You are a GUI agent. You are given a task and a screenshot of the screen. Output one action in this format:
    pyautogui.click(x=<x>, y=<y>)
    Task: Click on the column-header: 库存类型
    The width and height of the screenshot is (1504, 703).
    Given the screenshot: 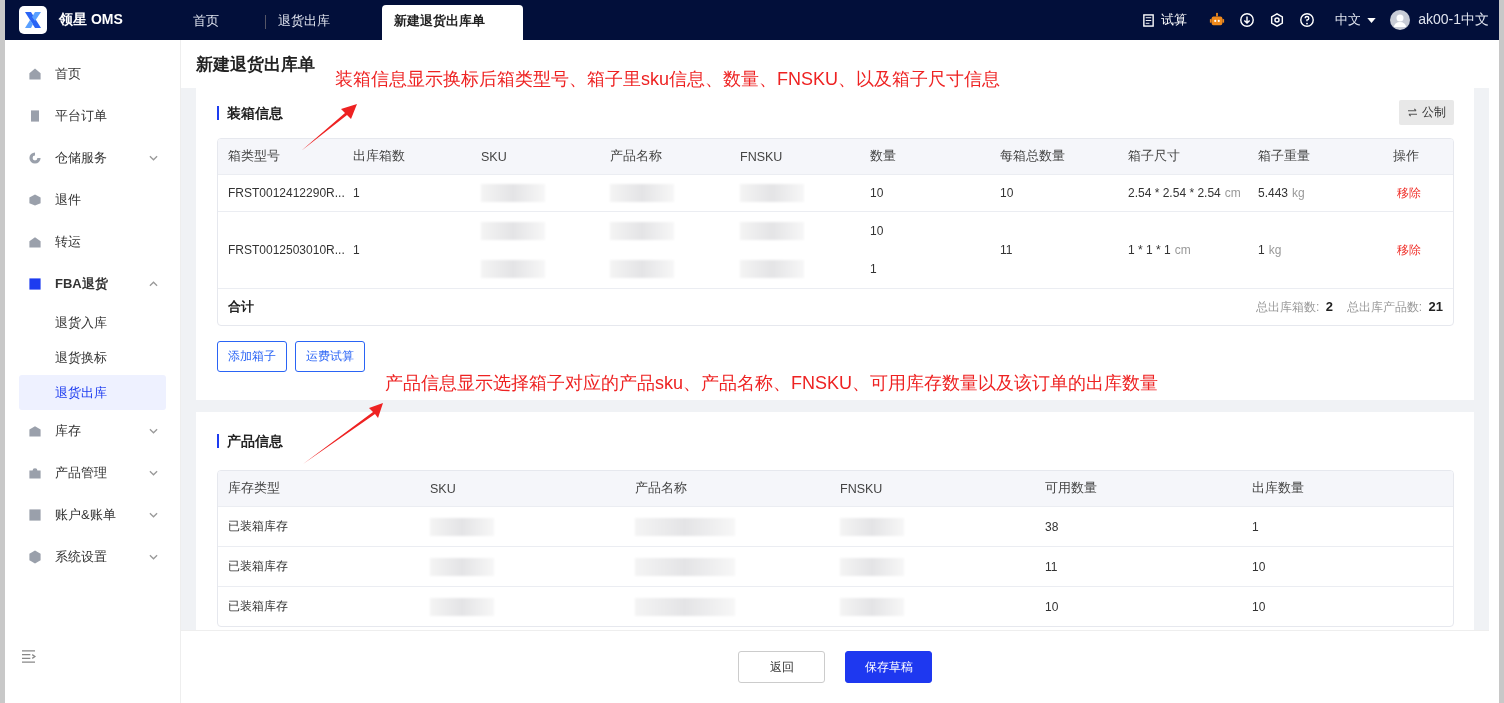 What is the action you would take?
    pyautogui.click(x=254, y=488)
    